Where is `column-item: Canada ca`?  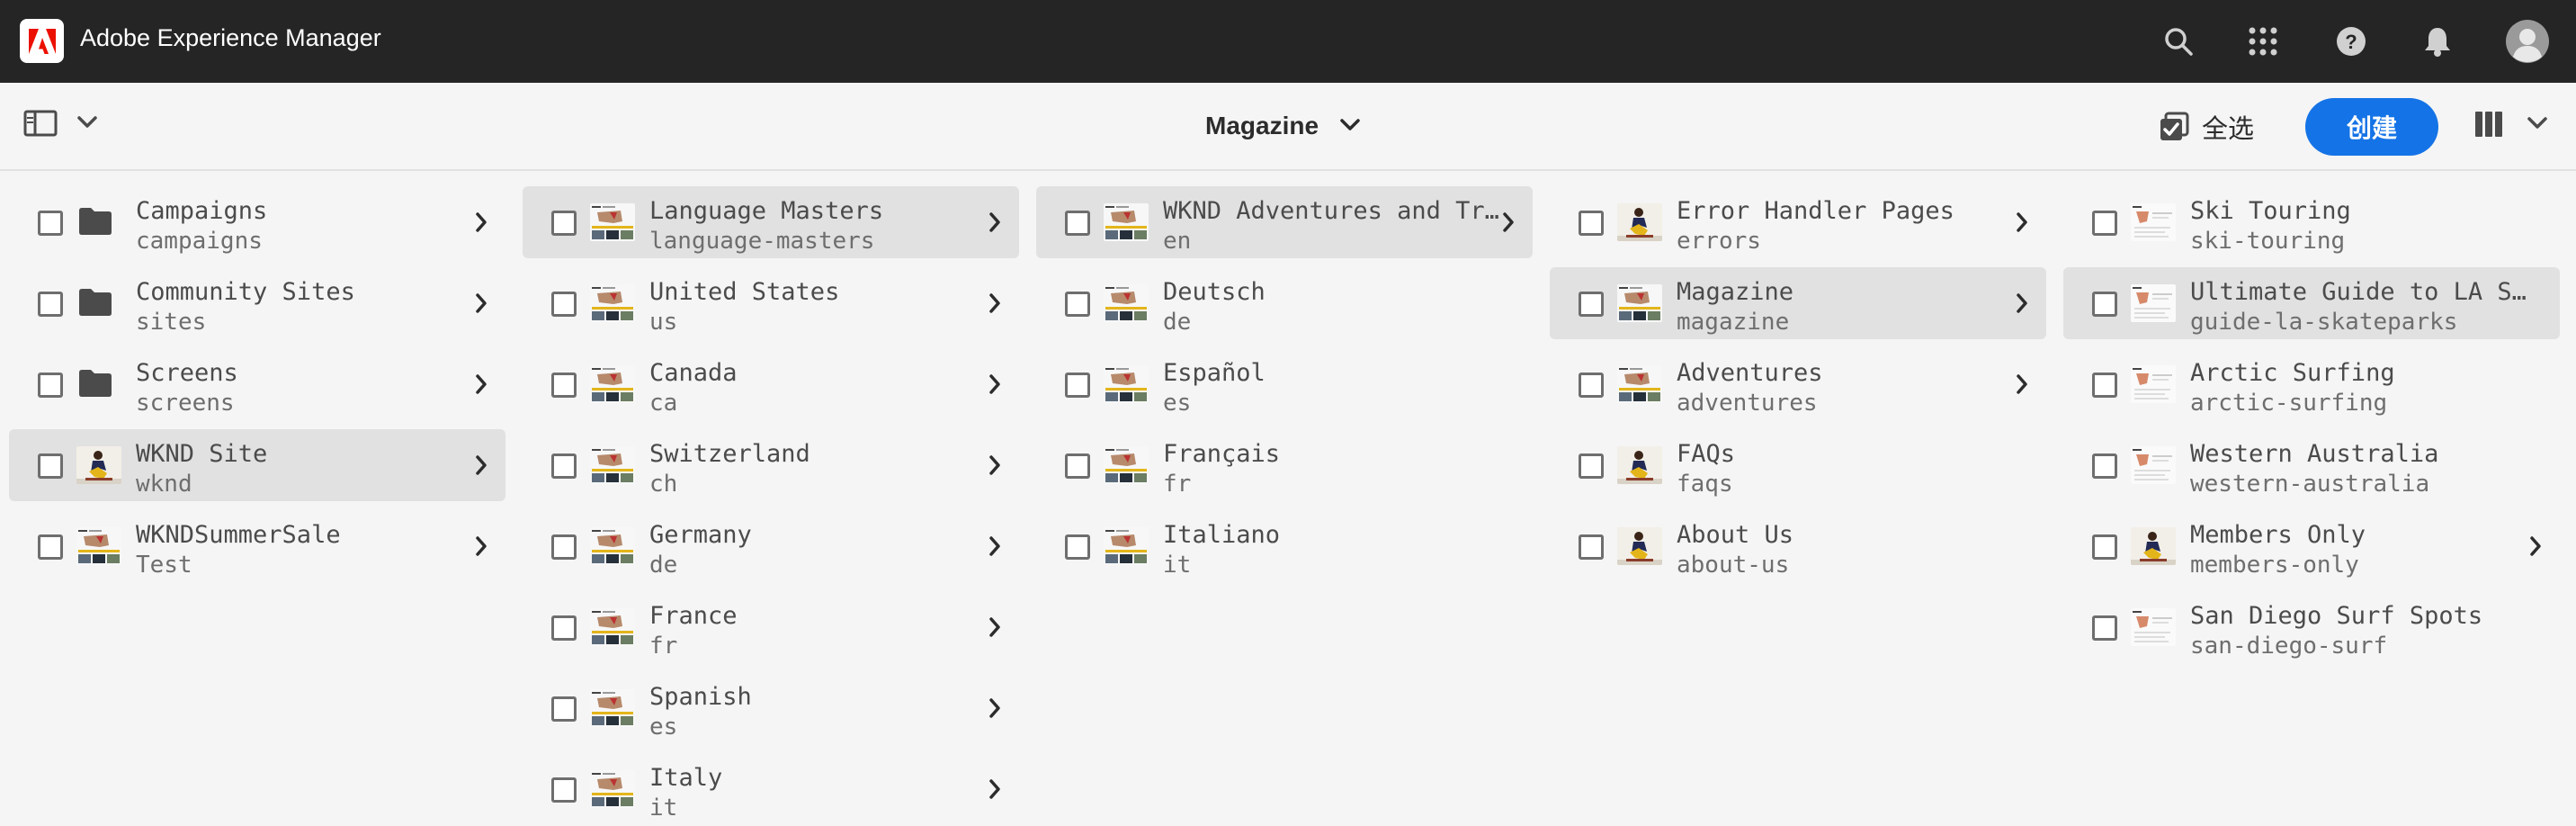 column-item: Canada ca is located at coordinates (771, 384).